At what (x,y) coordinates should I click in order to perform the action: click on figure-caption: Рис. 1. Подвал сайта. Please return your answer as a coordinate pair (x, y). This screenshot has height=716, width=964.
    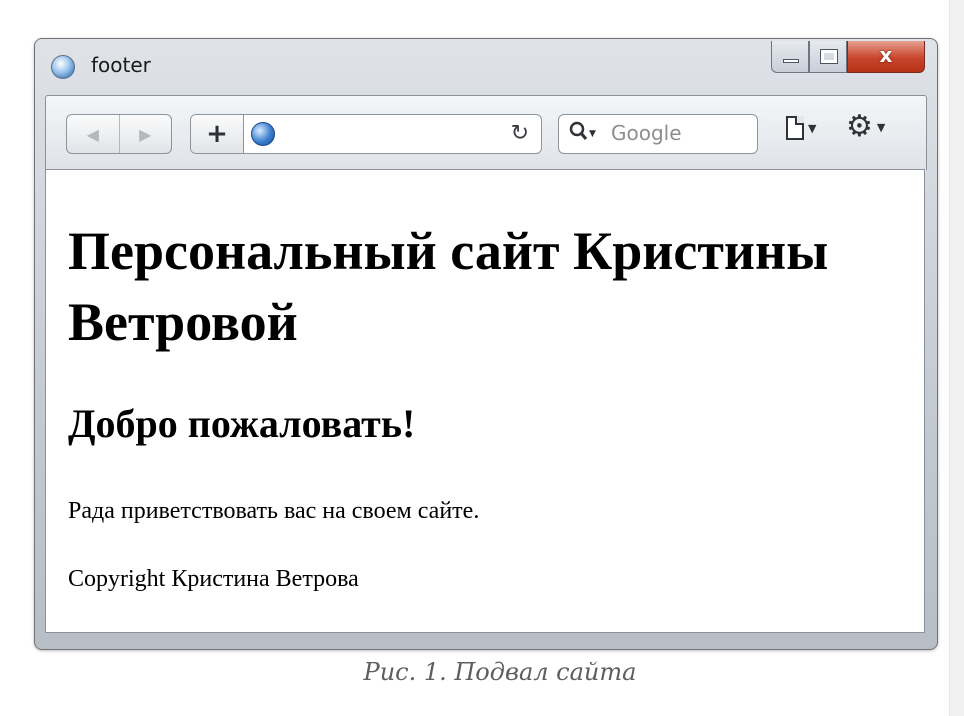
    Looking at the image, I should click on (500, 672).